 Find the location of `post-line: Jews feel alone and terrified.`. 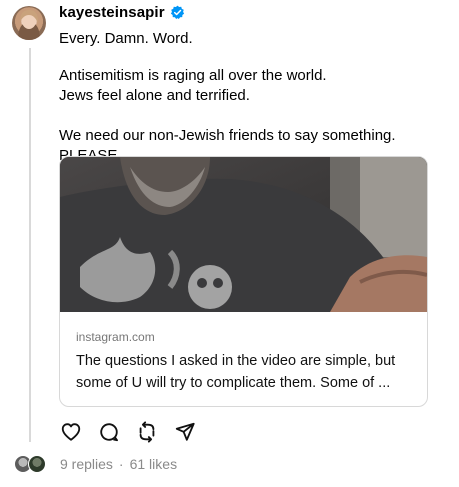

post-line: Jews feel alone and terrified. is located at coordinates (154, 95).